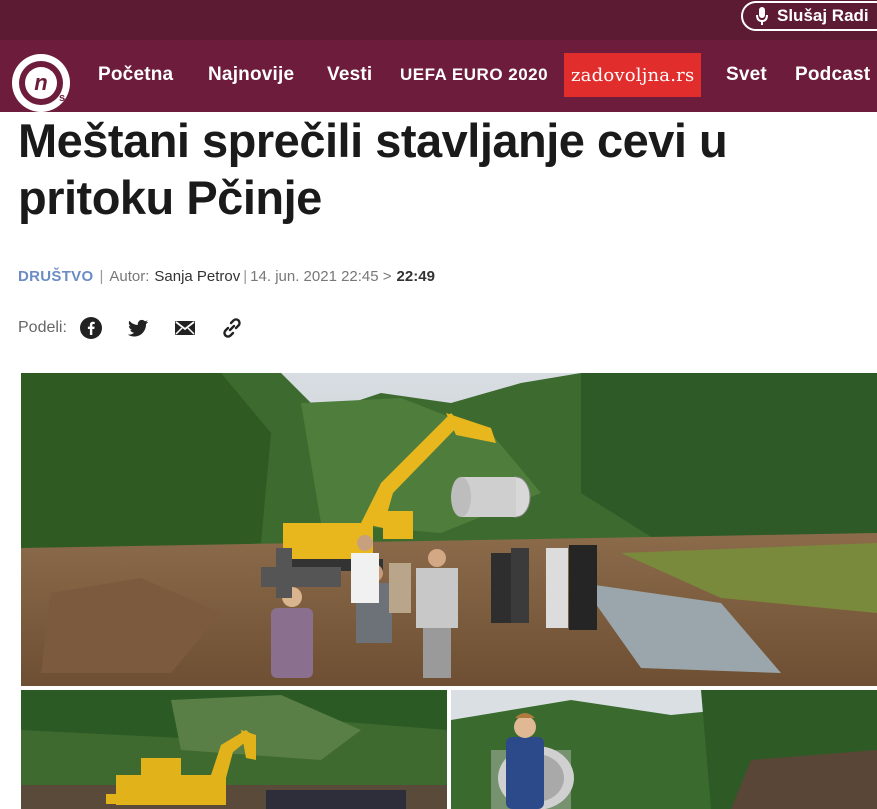 The height and width of the screenshot is (809, 877). Describe the element at coordinates (62, 98) in the screenshot. I see `svg-text: s` at that location.